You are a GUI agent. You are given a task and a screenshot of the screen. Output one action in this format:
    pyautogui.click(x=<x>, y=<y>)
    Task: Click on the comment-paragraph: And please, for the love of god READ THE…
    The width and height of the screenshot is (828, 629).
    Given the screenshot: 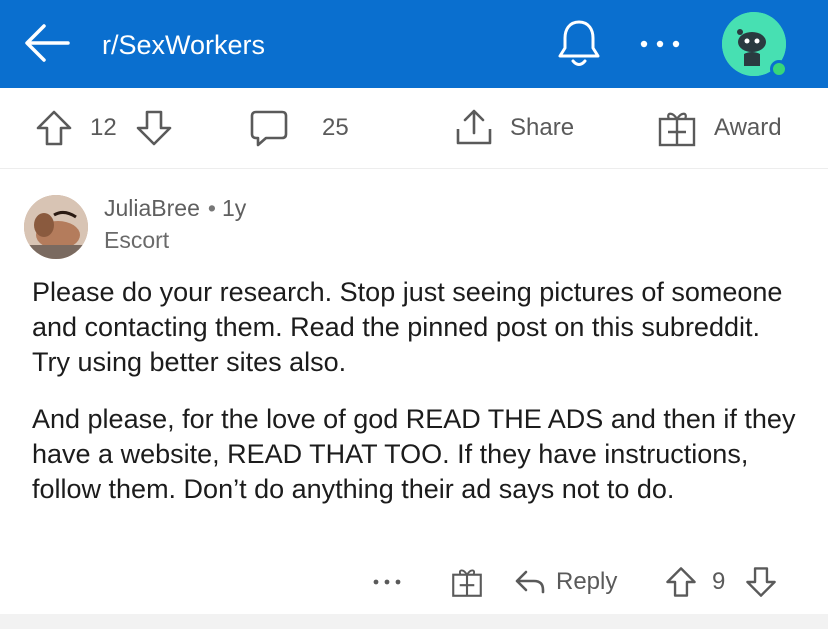 What is the action you would take?
    pyautogui.click(x=414, y=454)
    